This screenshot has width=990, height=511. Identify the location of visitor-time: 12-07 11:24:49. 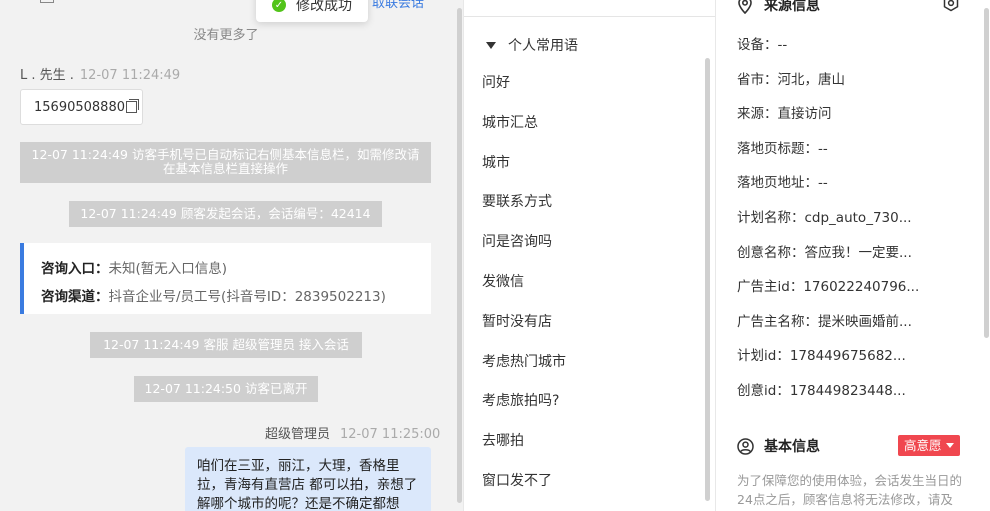
(130, 75).